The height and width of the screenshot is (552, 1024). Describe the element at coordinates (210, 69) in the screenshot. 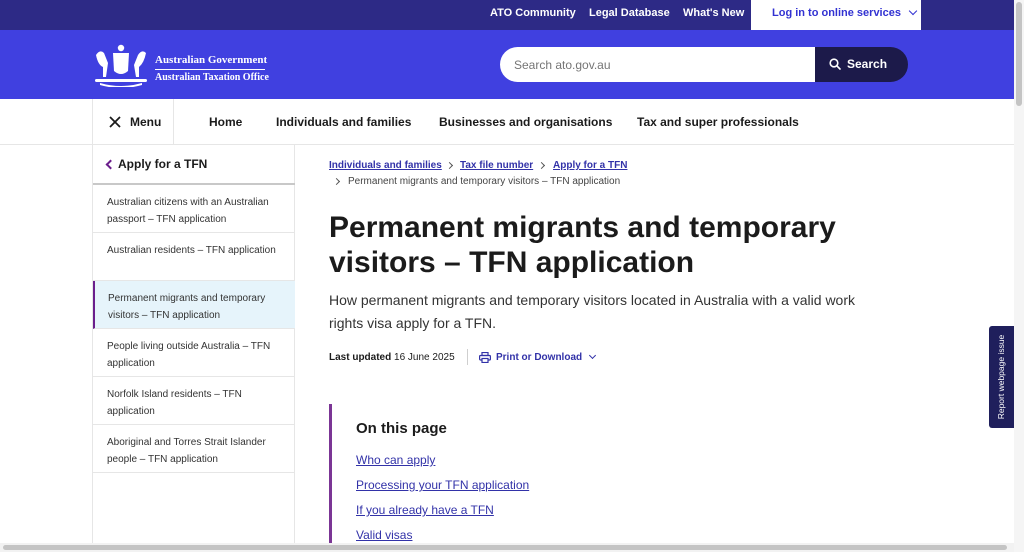

I see `brand-divider` at that location.